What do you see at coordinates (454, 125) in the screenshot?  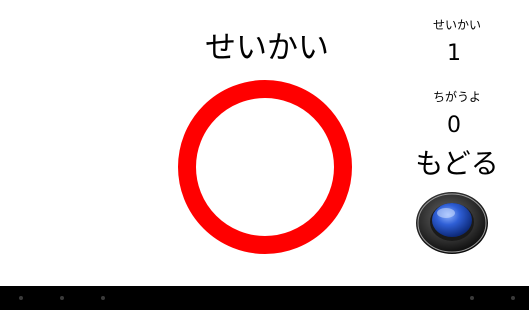 I see `wrong-count: 0` at bounding box center [454, 125].